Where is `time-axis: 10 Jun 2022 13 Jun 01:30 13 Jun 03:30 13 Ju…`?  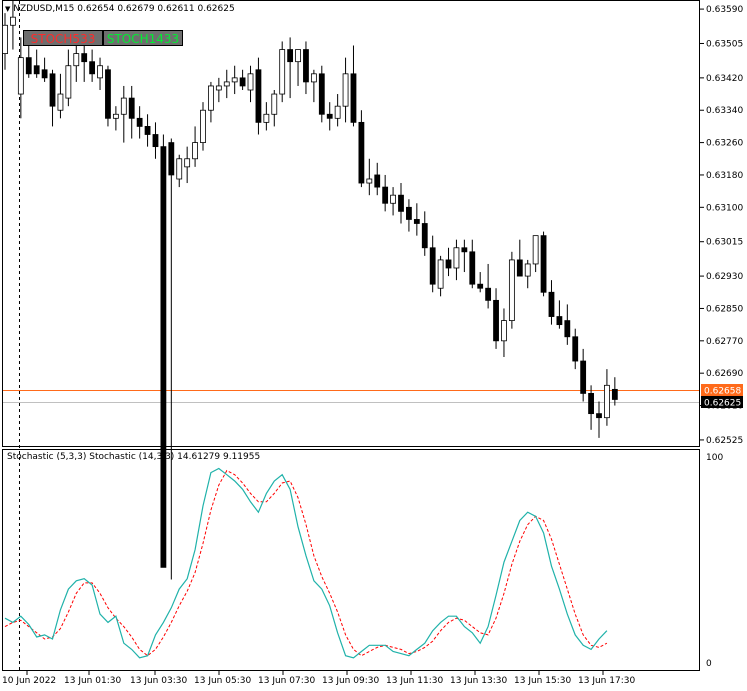 time-axis: 10 Jun 2022 13 Jun 01:30 13 Jun 03:30 13 Ju… is located at coordinates (318, 678).